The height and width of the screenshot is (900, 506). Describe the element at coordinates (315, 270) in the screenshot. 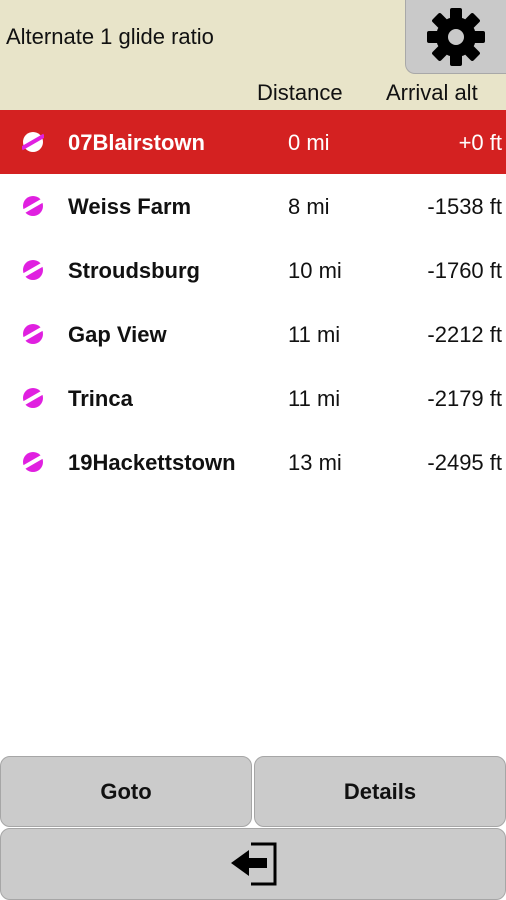

I see `waypoint-distance: 10 mi` at that location.